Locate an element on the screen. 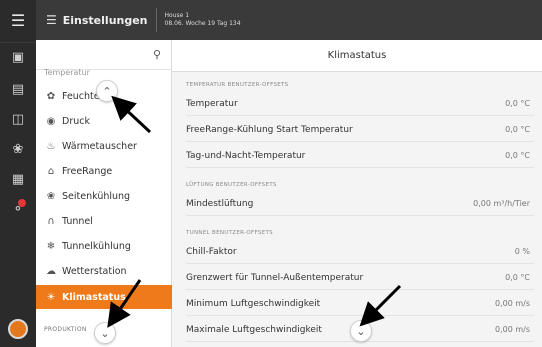 This screenshot has height=347, width=542. section-tunnel-offsets: TUNNEL BENUTZER-OFFSETS is located at coordinates (229, 233).